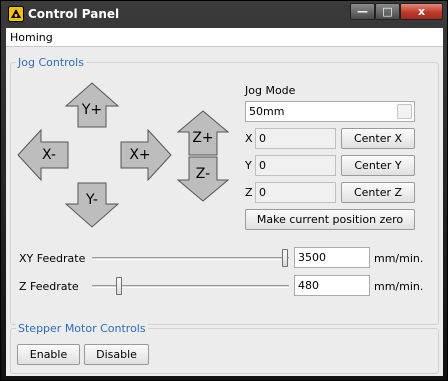 Image resolution: width=448 pixels, height=381 pixels. What do you see at coordinates (270, 90) in the screenshot?
I see `jog-mode-label: Jog Mode` at bounding box center [270, 90].